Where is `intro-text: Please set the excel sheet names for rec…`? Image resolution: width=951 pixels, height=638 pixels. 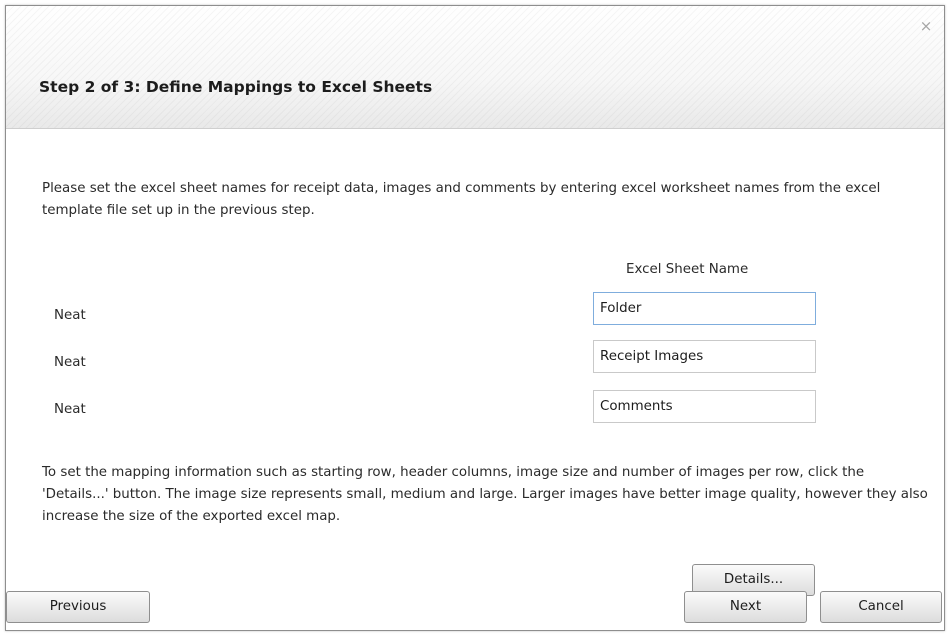 intro-text: Please set the excel sheet names for rec… is located at coordinates (461, 199).